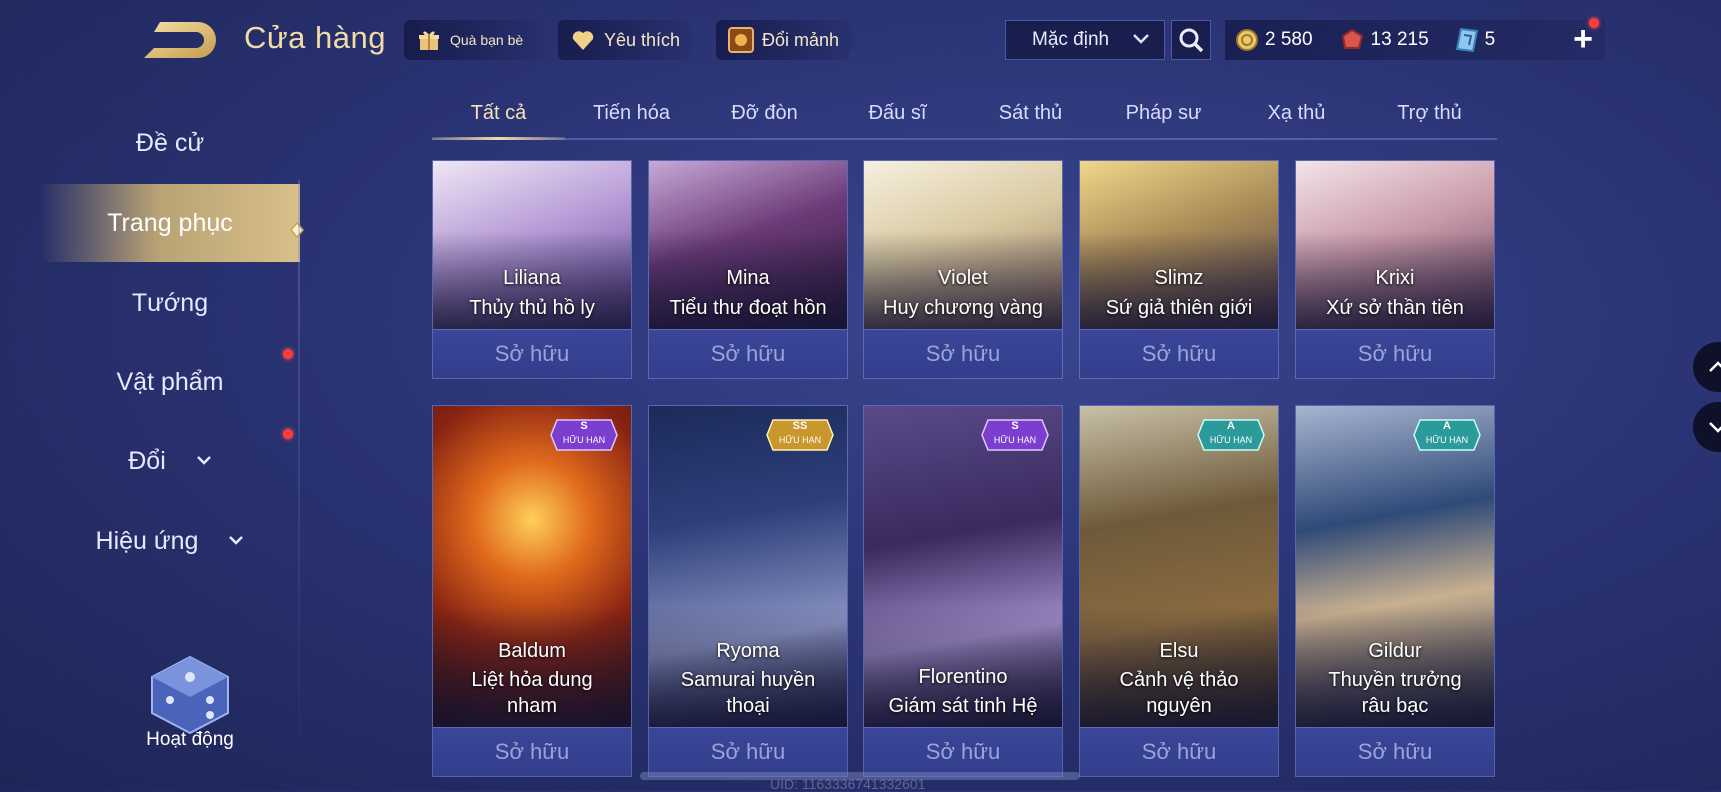 This screenshot has height=792, width=1721. I want to click on fragment-icon, so click(741, 40).